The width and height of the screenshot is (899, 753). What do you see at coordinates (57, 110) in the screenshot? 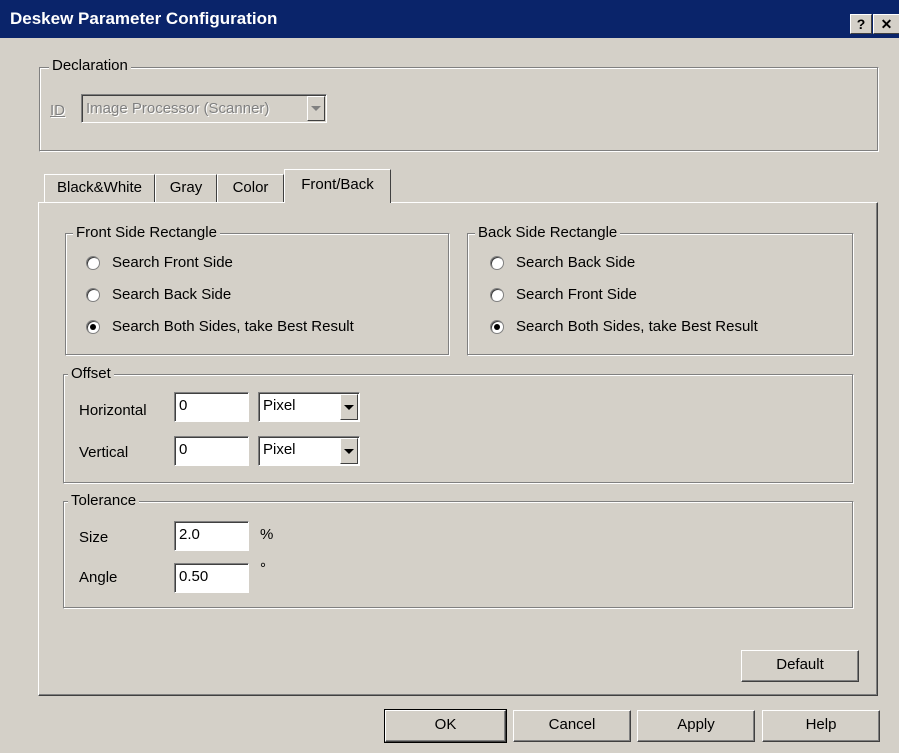
I see `id-label: ID` at bounding box center [57, 110].